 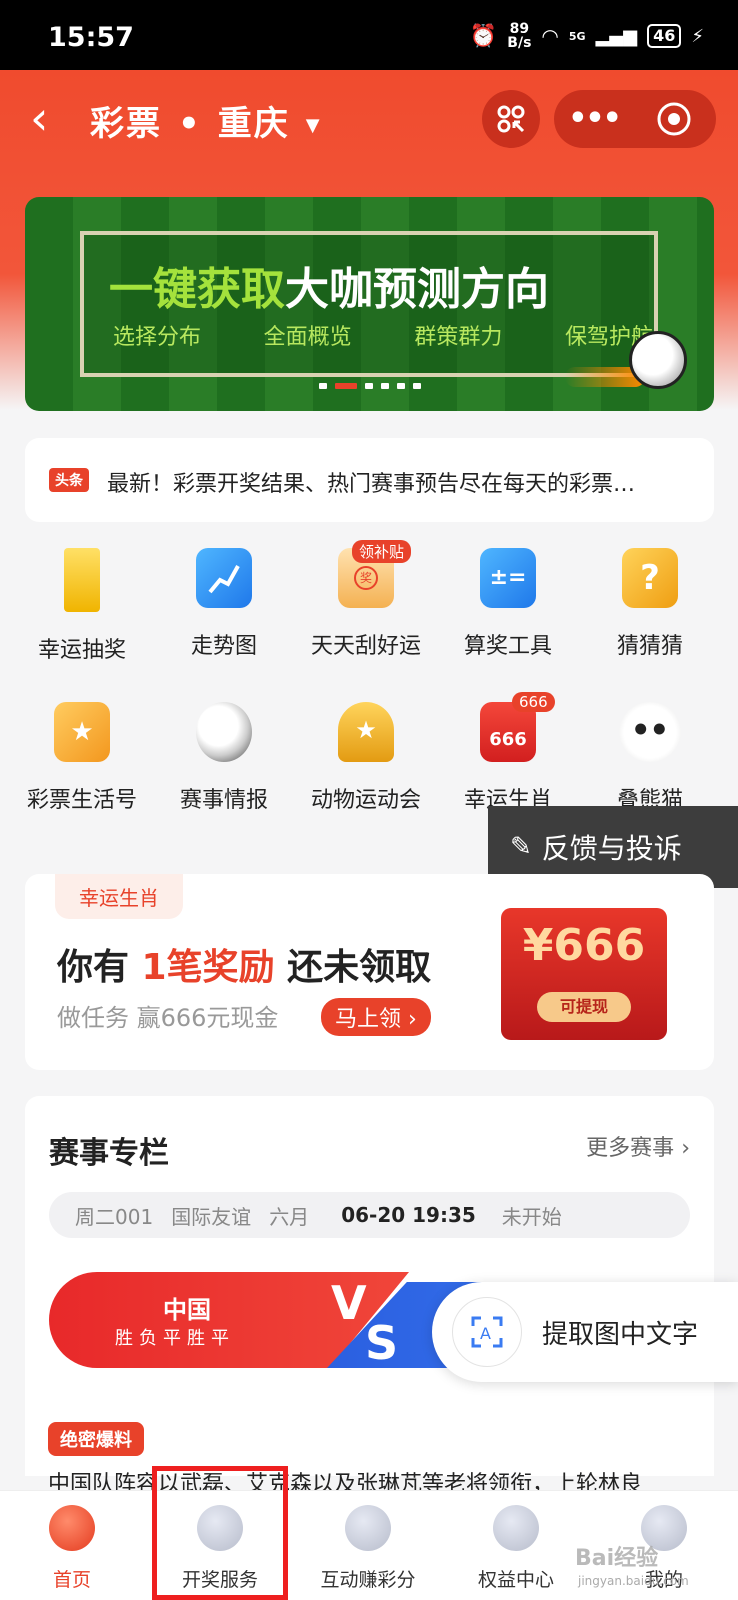 What do you see at coordinates (329, 285) in the screenshot?
I see `banner-headline: 一键获取大咖预测方向` at bounding box center [329, 285].